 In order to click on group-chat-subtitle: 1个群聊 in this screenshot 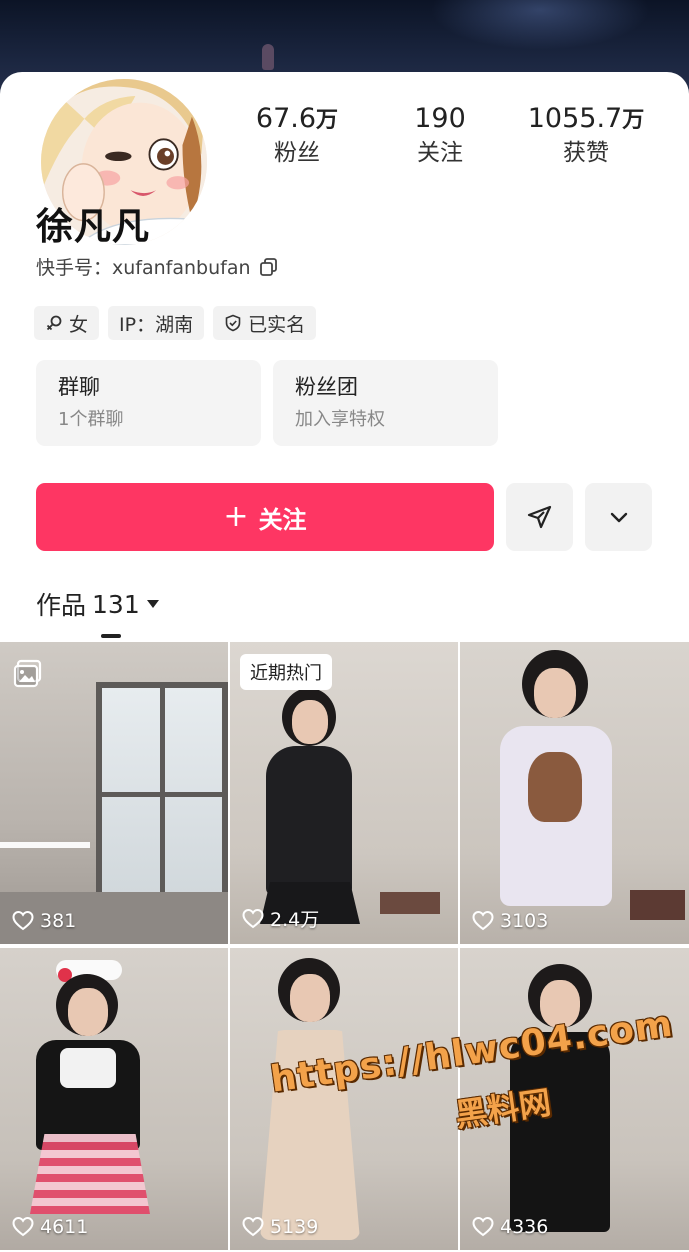, I will do `click(91, 419)`.